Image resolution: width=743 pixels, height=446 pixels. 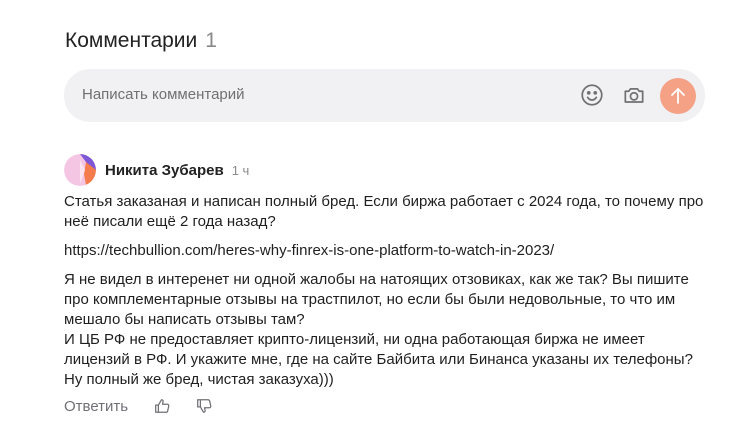 What do you see at coordinates (211, 40) in the screenshot?
I see `comments-count: 1` at bounding box center [211, 40].